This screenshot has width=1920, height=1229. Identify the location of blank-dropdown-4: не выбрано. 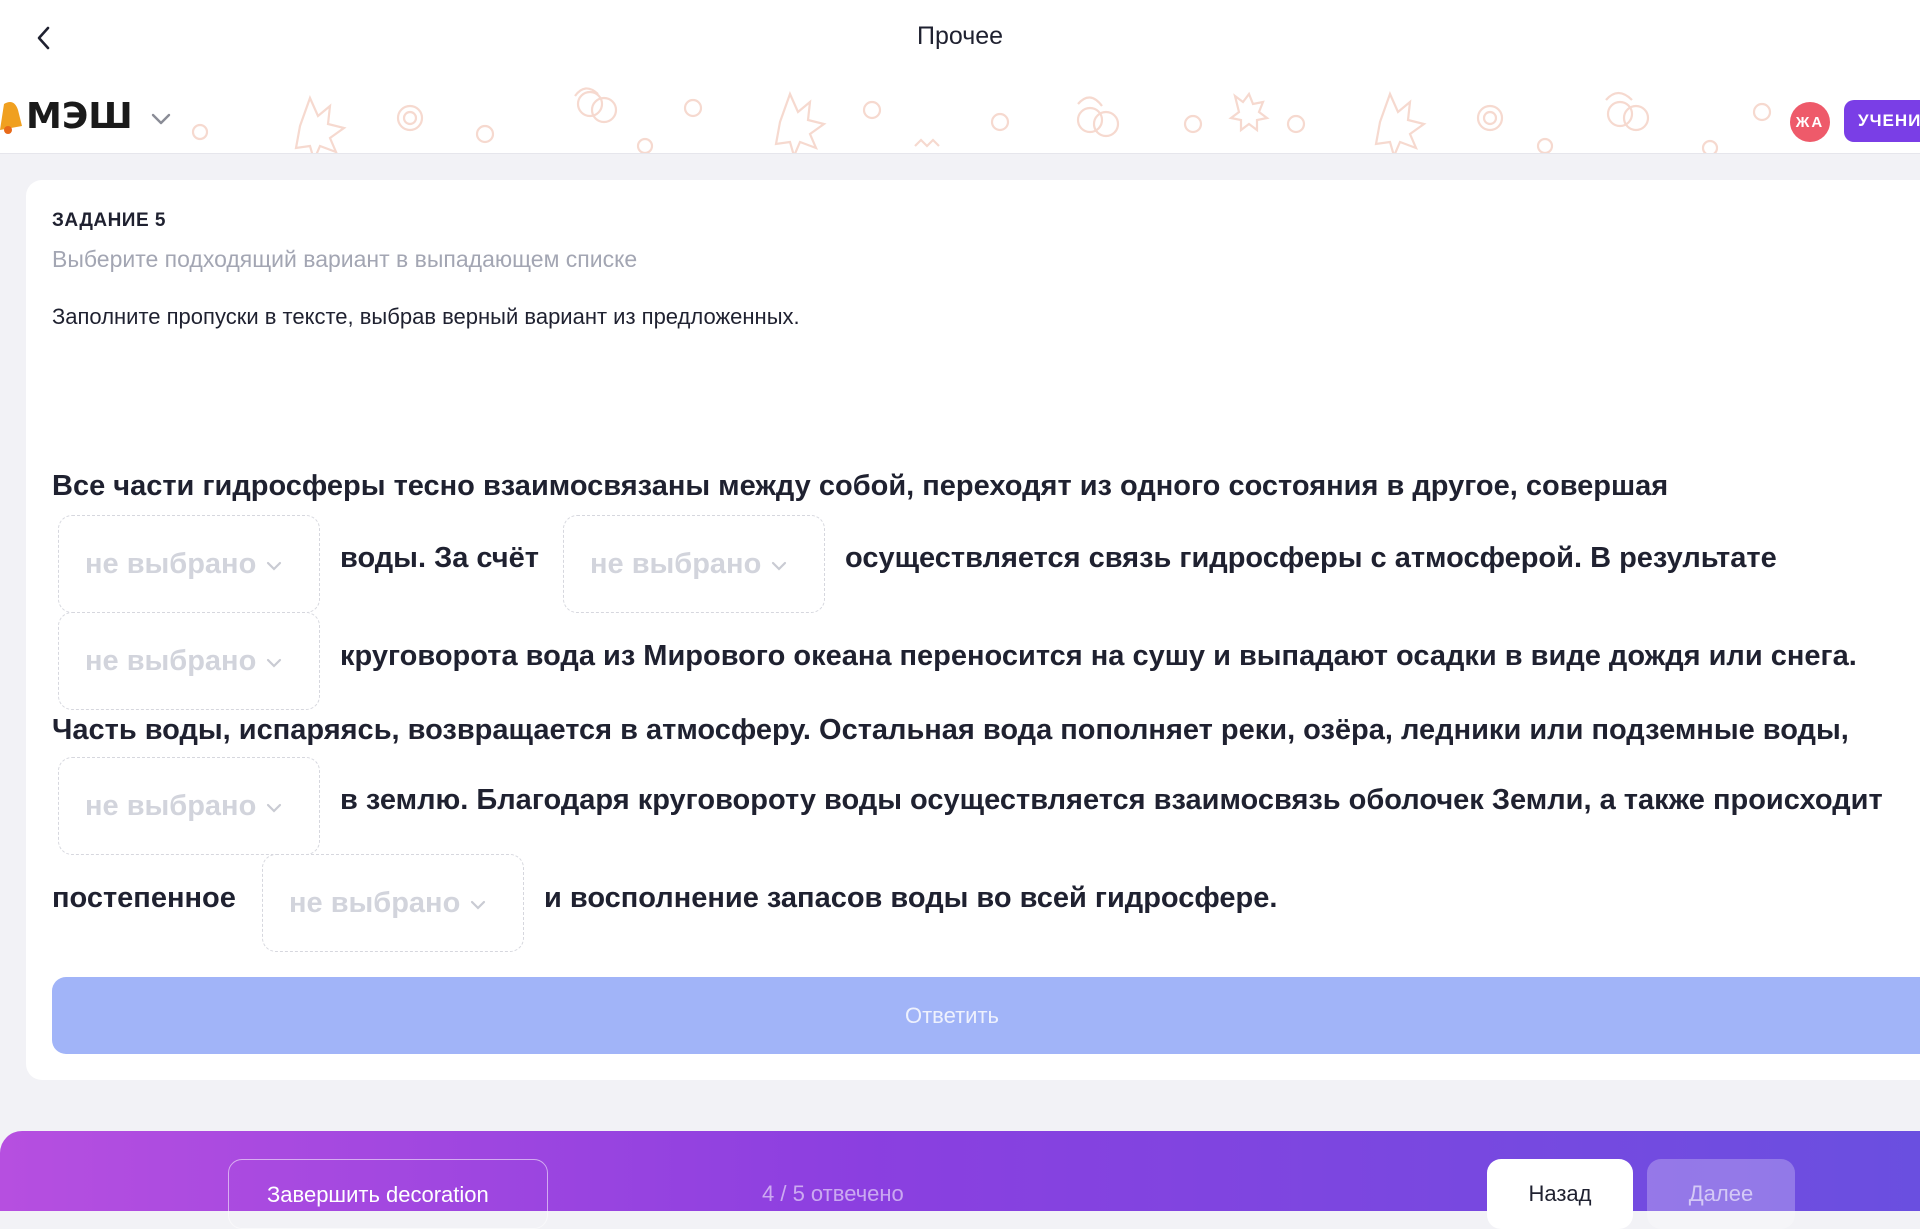
(189, 806).